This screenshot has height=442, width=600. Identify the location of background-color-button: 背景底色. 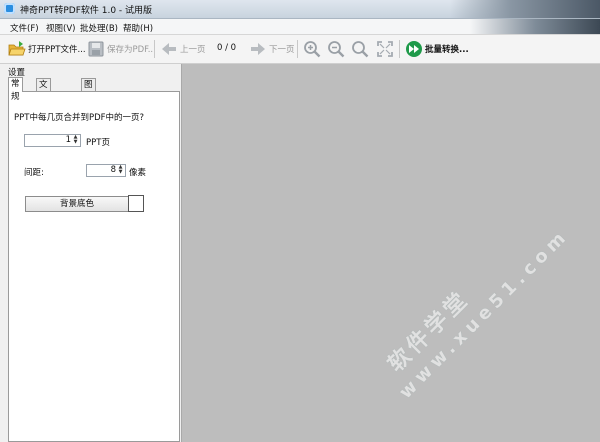
(77, 204).